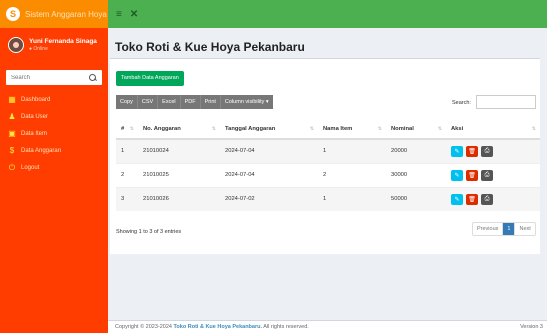 The height and width of the screenshot is (333, 547). Describe the element at coordinates (93, 77) in the screenshot. I see `search-icon` at that location.